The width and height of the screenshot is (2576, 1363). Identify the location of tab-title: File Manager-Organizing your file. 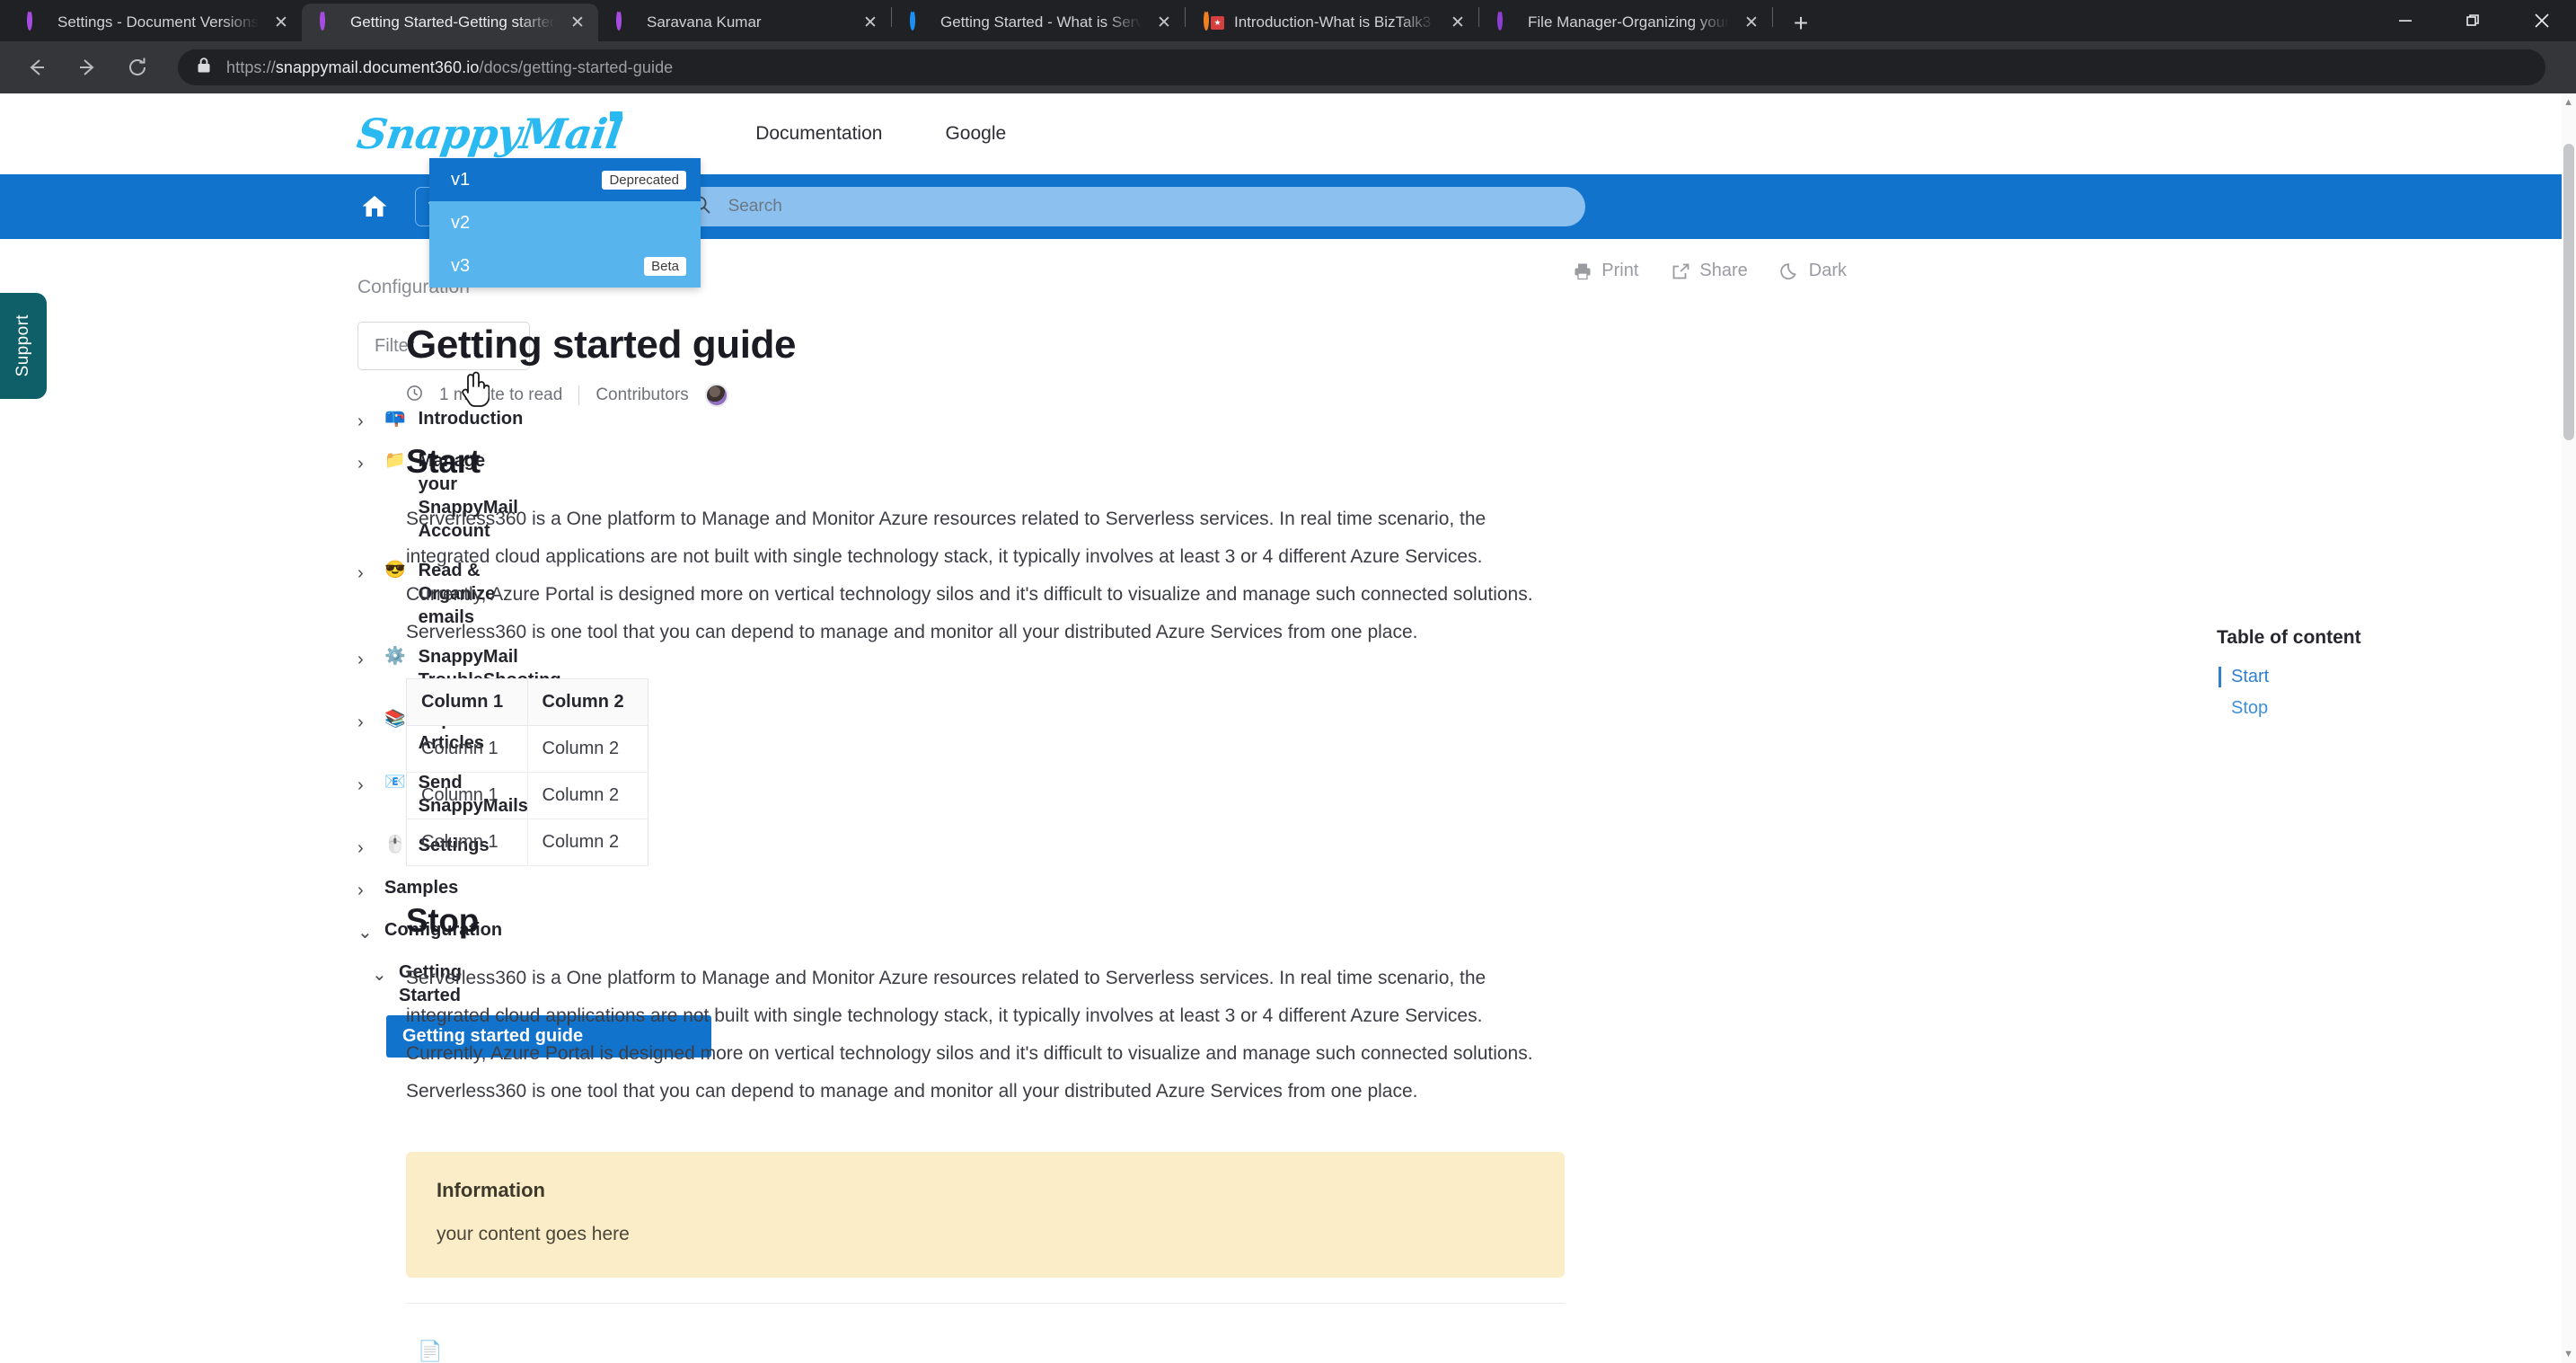
(1628, 22).